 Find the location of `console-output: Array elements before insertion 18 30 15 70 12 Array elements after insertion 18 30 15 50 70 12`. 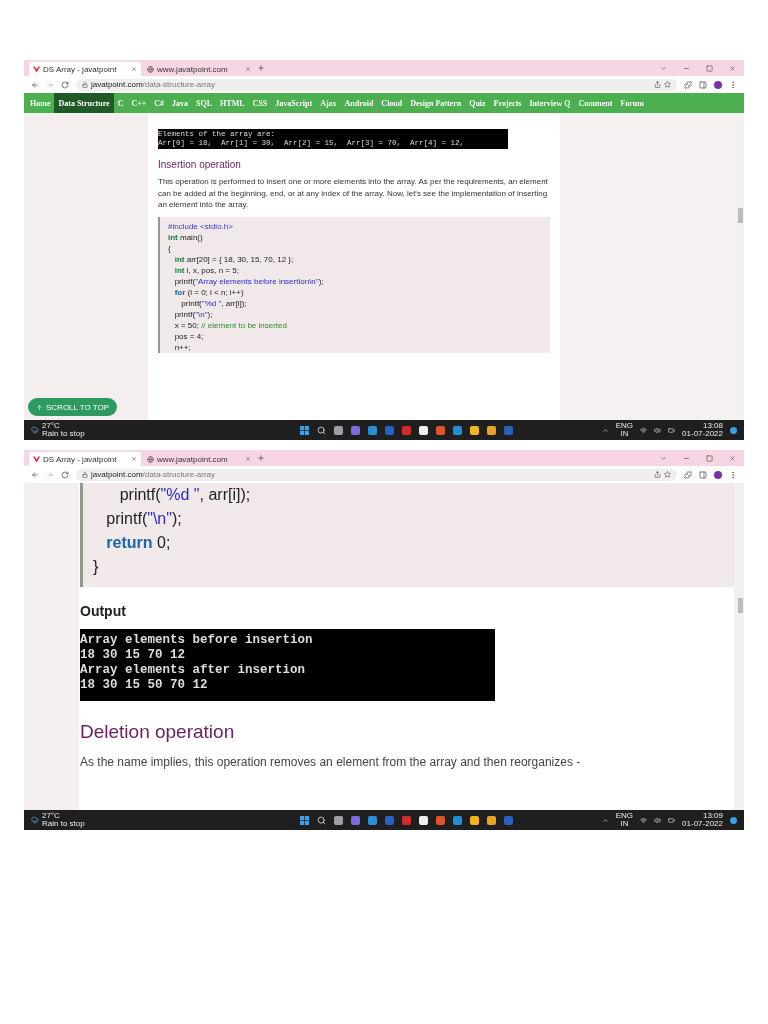

console-output: Array elements before insertion 18 30 15 70 12 Array elements after insertion 18 30 15 50 70 12 is located at coordinates (287, 665).